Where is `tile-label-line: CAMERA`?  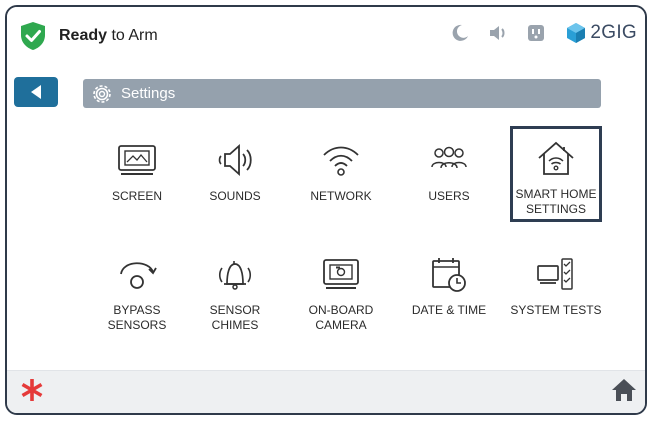 tile-label-line: CAMERA is located at coordinates (341, 325).